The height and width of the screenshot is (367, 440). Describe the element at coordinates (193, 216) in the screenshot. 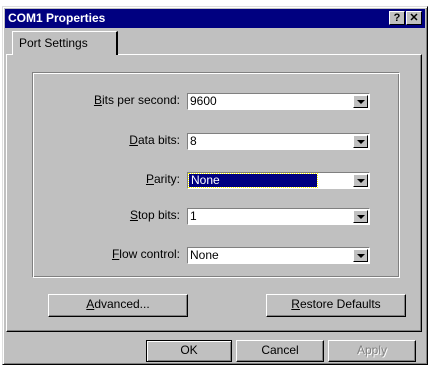

I see `stop-bits-value: 1` at that location.